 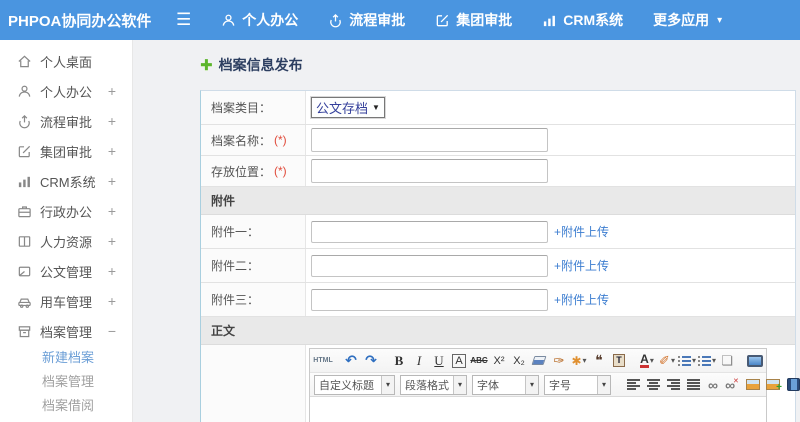 I want to click on remove-format-button, so click(x=539, y=361).